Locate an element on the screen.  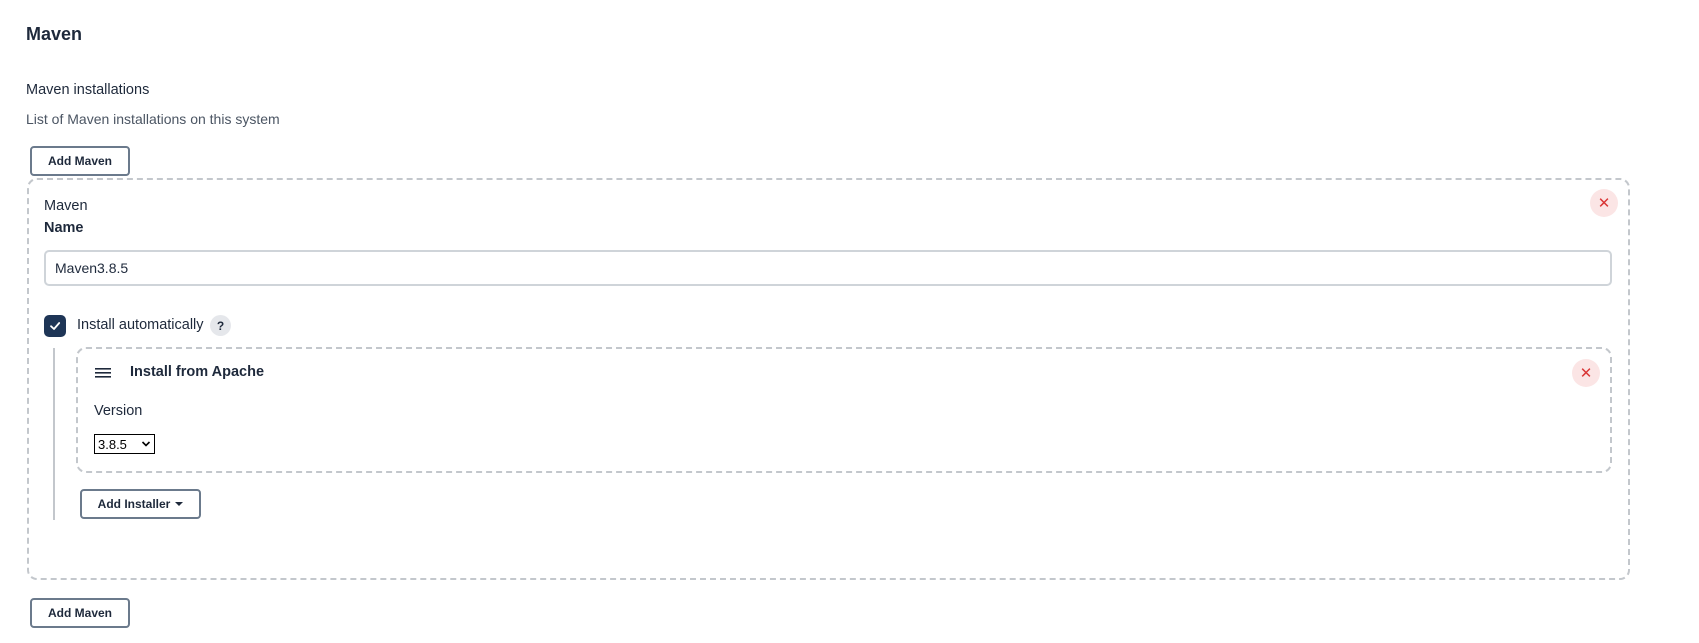
checkmark-icon is located at coordinates (55, 326).